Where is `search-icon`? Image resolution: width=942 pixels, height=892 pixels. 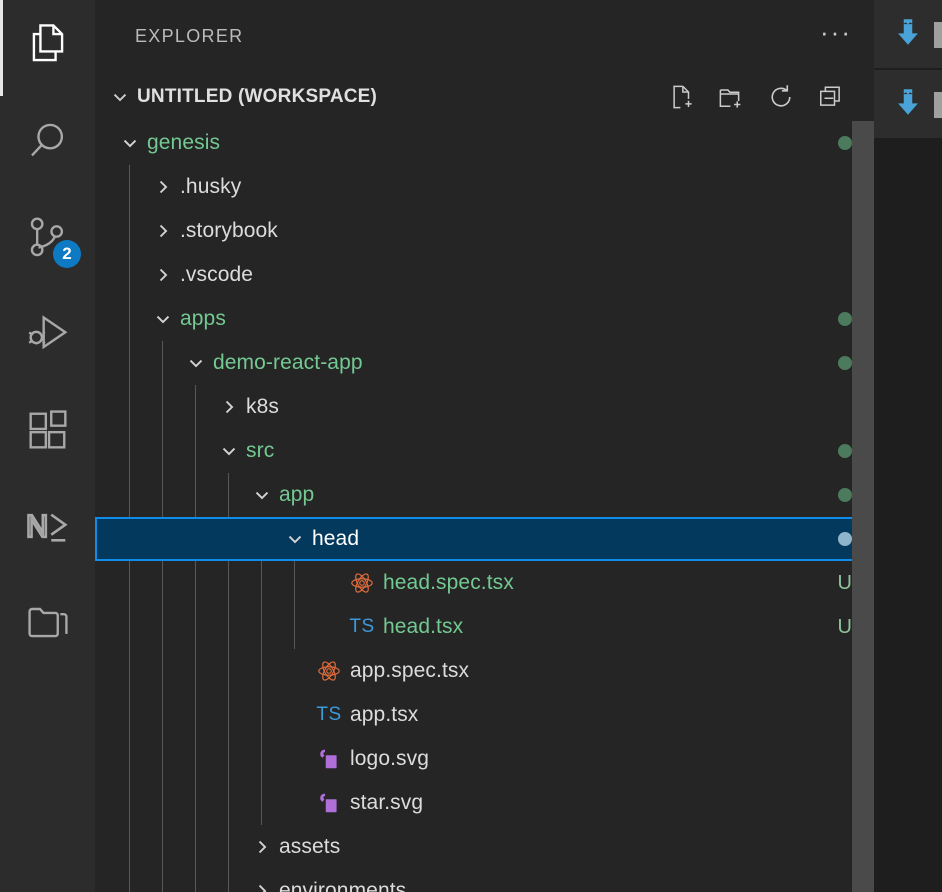 search-icon is located at coordinates (48, 144).